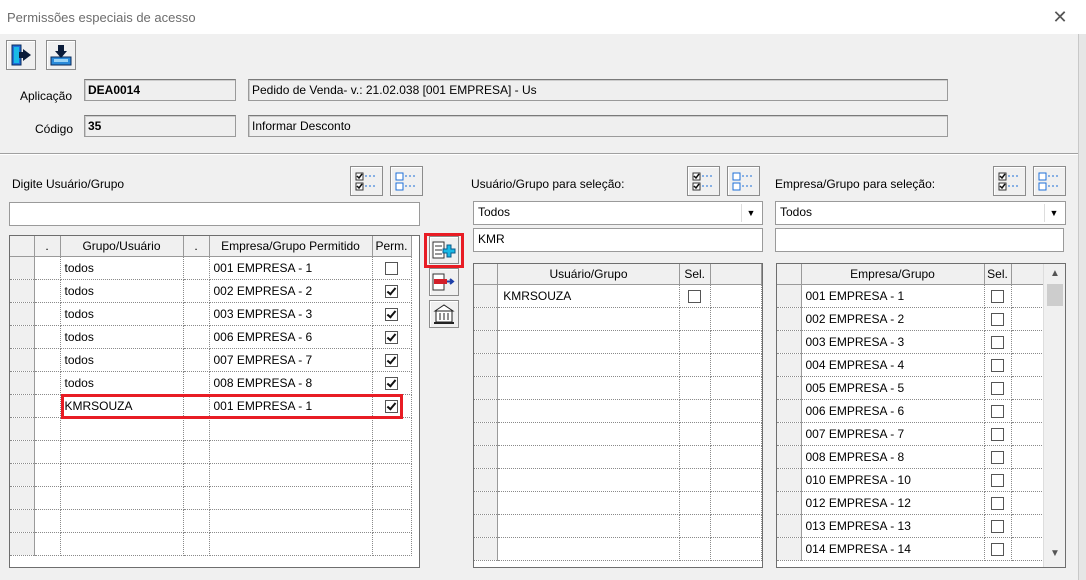 This screenshot has height=580, width=1086. Describe the element at coordinates (21, 55) in the screenshot. I see `exit-button` at that location.